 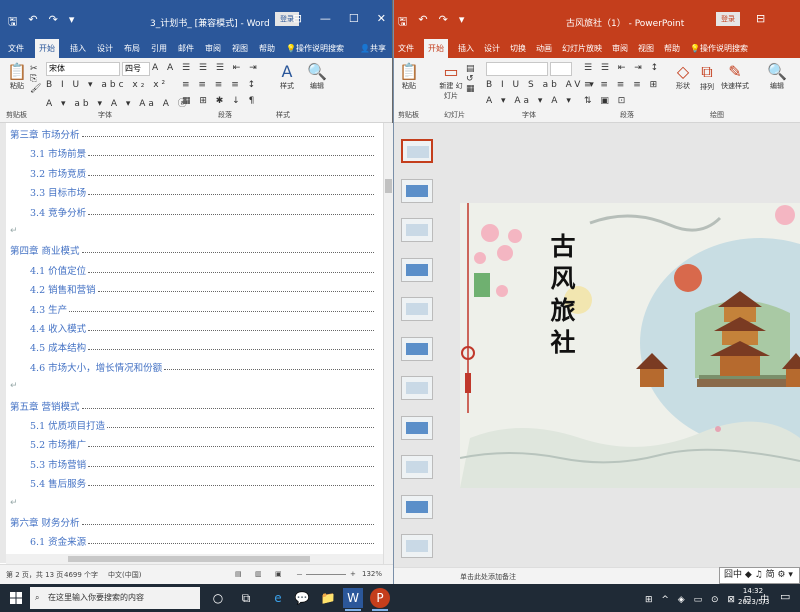 What do you see at coordinates (388, 343) in the screenshot?
I see `vertical-scrollbar` at bounding box center [388, 343].